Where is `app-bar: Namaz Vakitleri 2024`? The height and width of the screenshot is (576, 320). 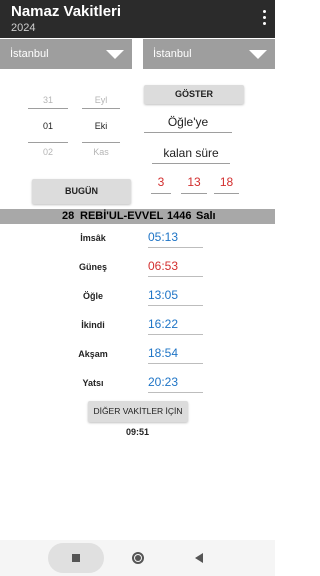 app-bar: Namaz Vakitleri 2024 is located at coordinates (137, 19).